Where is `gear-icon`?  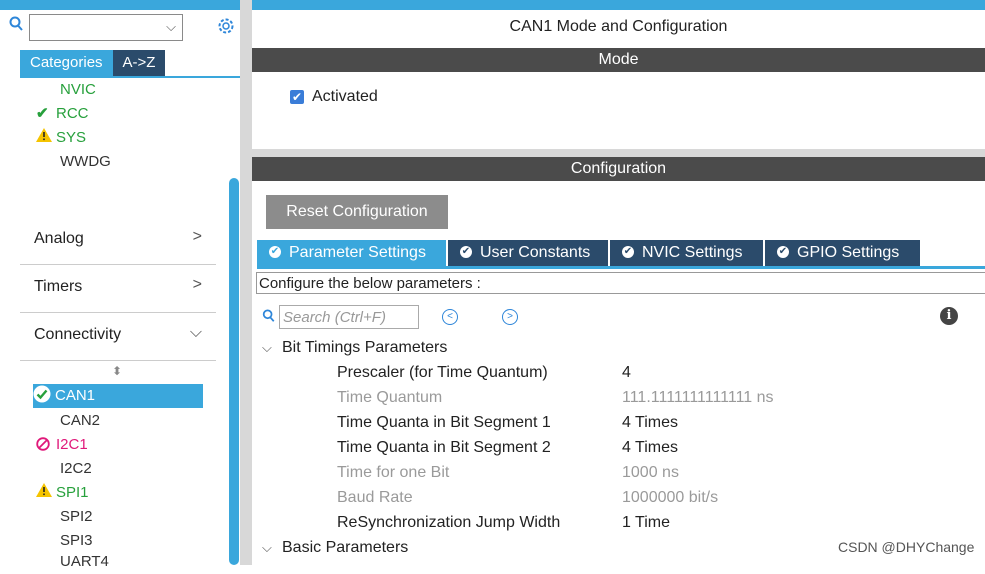
gear-icon is located at coordinates (226, 28).